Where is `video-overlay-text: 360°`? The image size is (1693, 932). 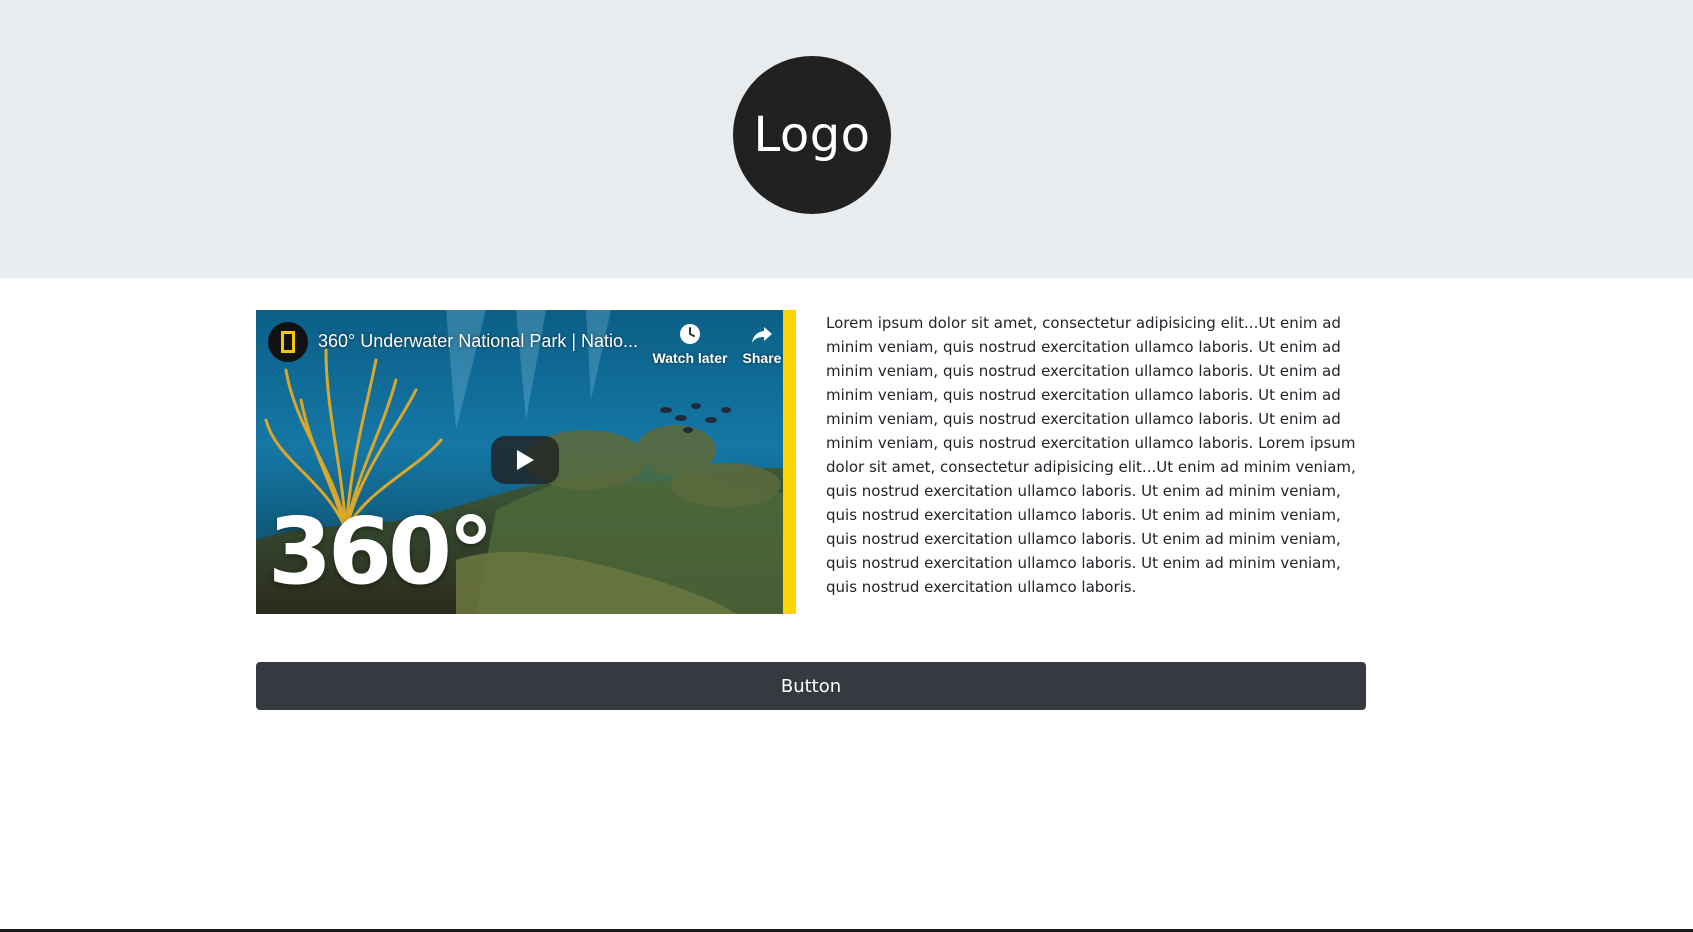 video-overlay-text: 360° is located at coordinates (381, 551).